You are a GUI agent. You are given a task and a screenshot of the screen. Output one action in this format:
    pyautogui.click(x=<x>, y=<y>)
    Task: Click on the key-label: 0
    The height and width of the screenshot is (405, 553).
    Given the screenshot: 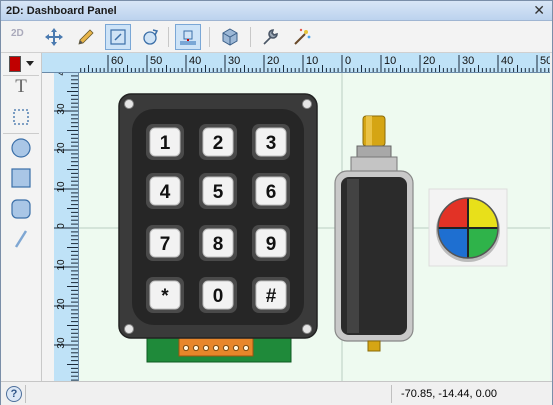 What is the action you would take?
    pyautogui.click(x=218, y=296)
    